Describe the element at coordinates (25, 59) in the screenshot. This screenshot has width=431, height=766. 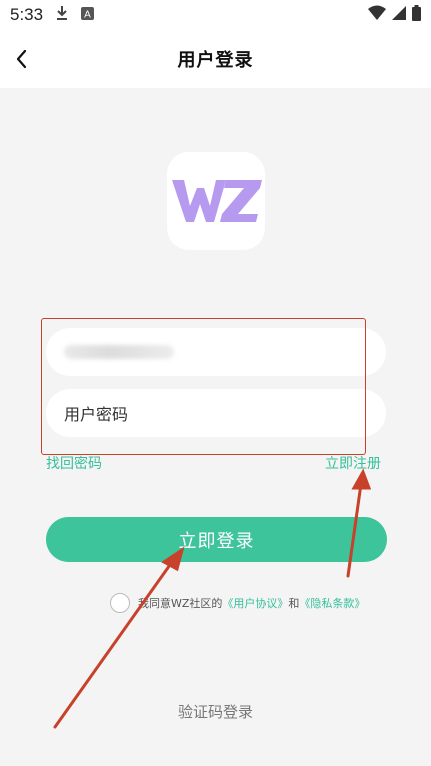
I see `chevron-left-icon` at that location.